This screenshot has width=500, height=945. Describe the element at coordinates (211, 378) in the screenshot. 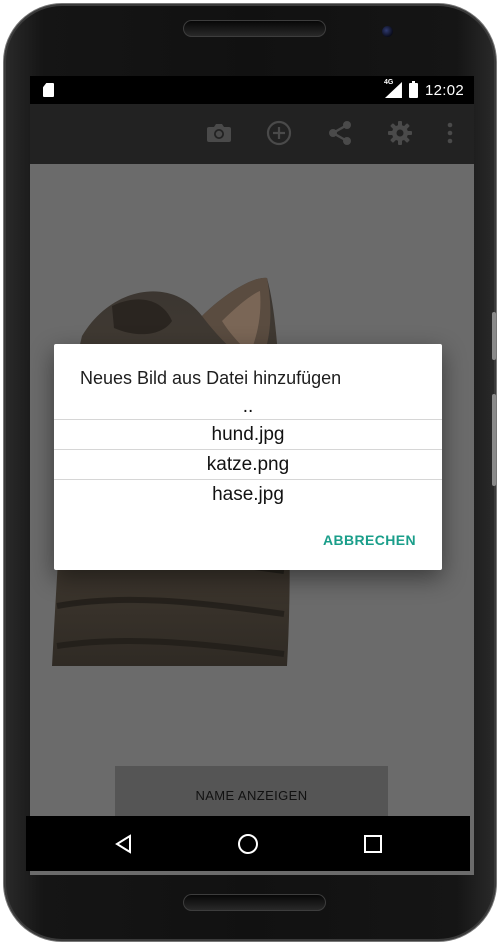

I see `dialog-title: Neues Bild aus Datei hinzufügen` at that location.